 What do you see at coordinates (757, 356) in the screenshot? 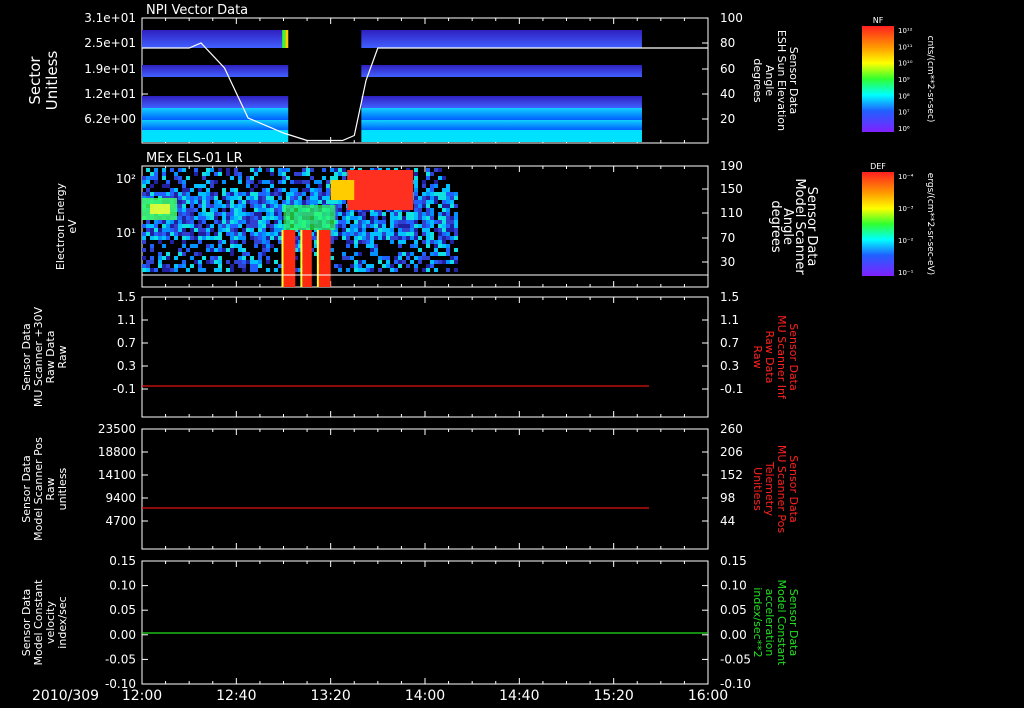
I see `right-axis-label: Raw` at bounding box center [757, 356].